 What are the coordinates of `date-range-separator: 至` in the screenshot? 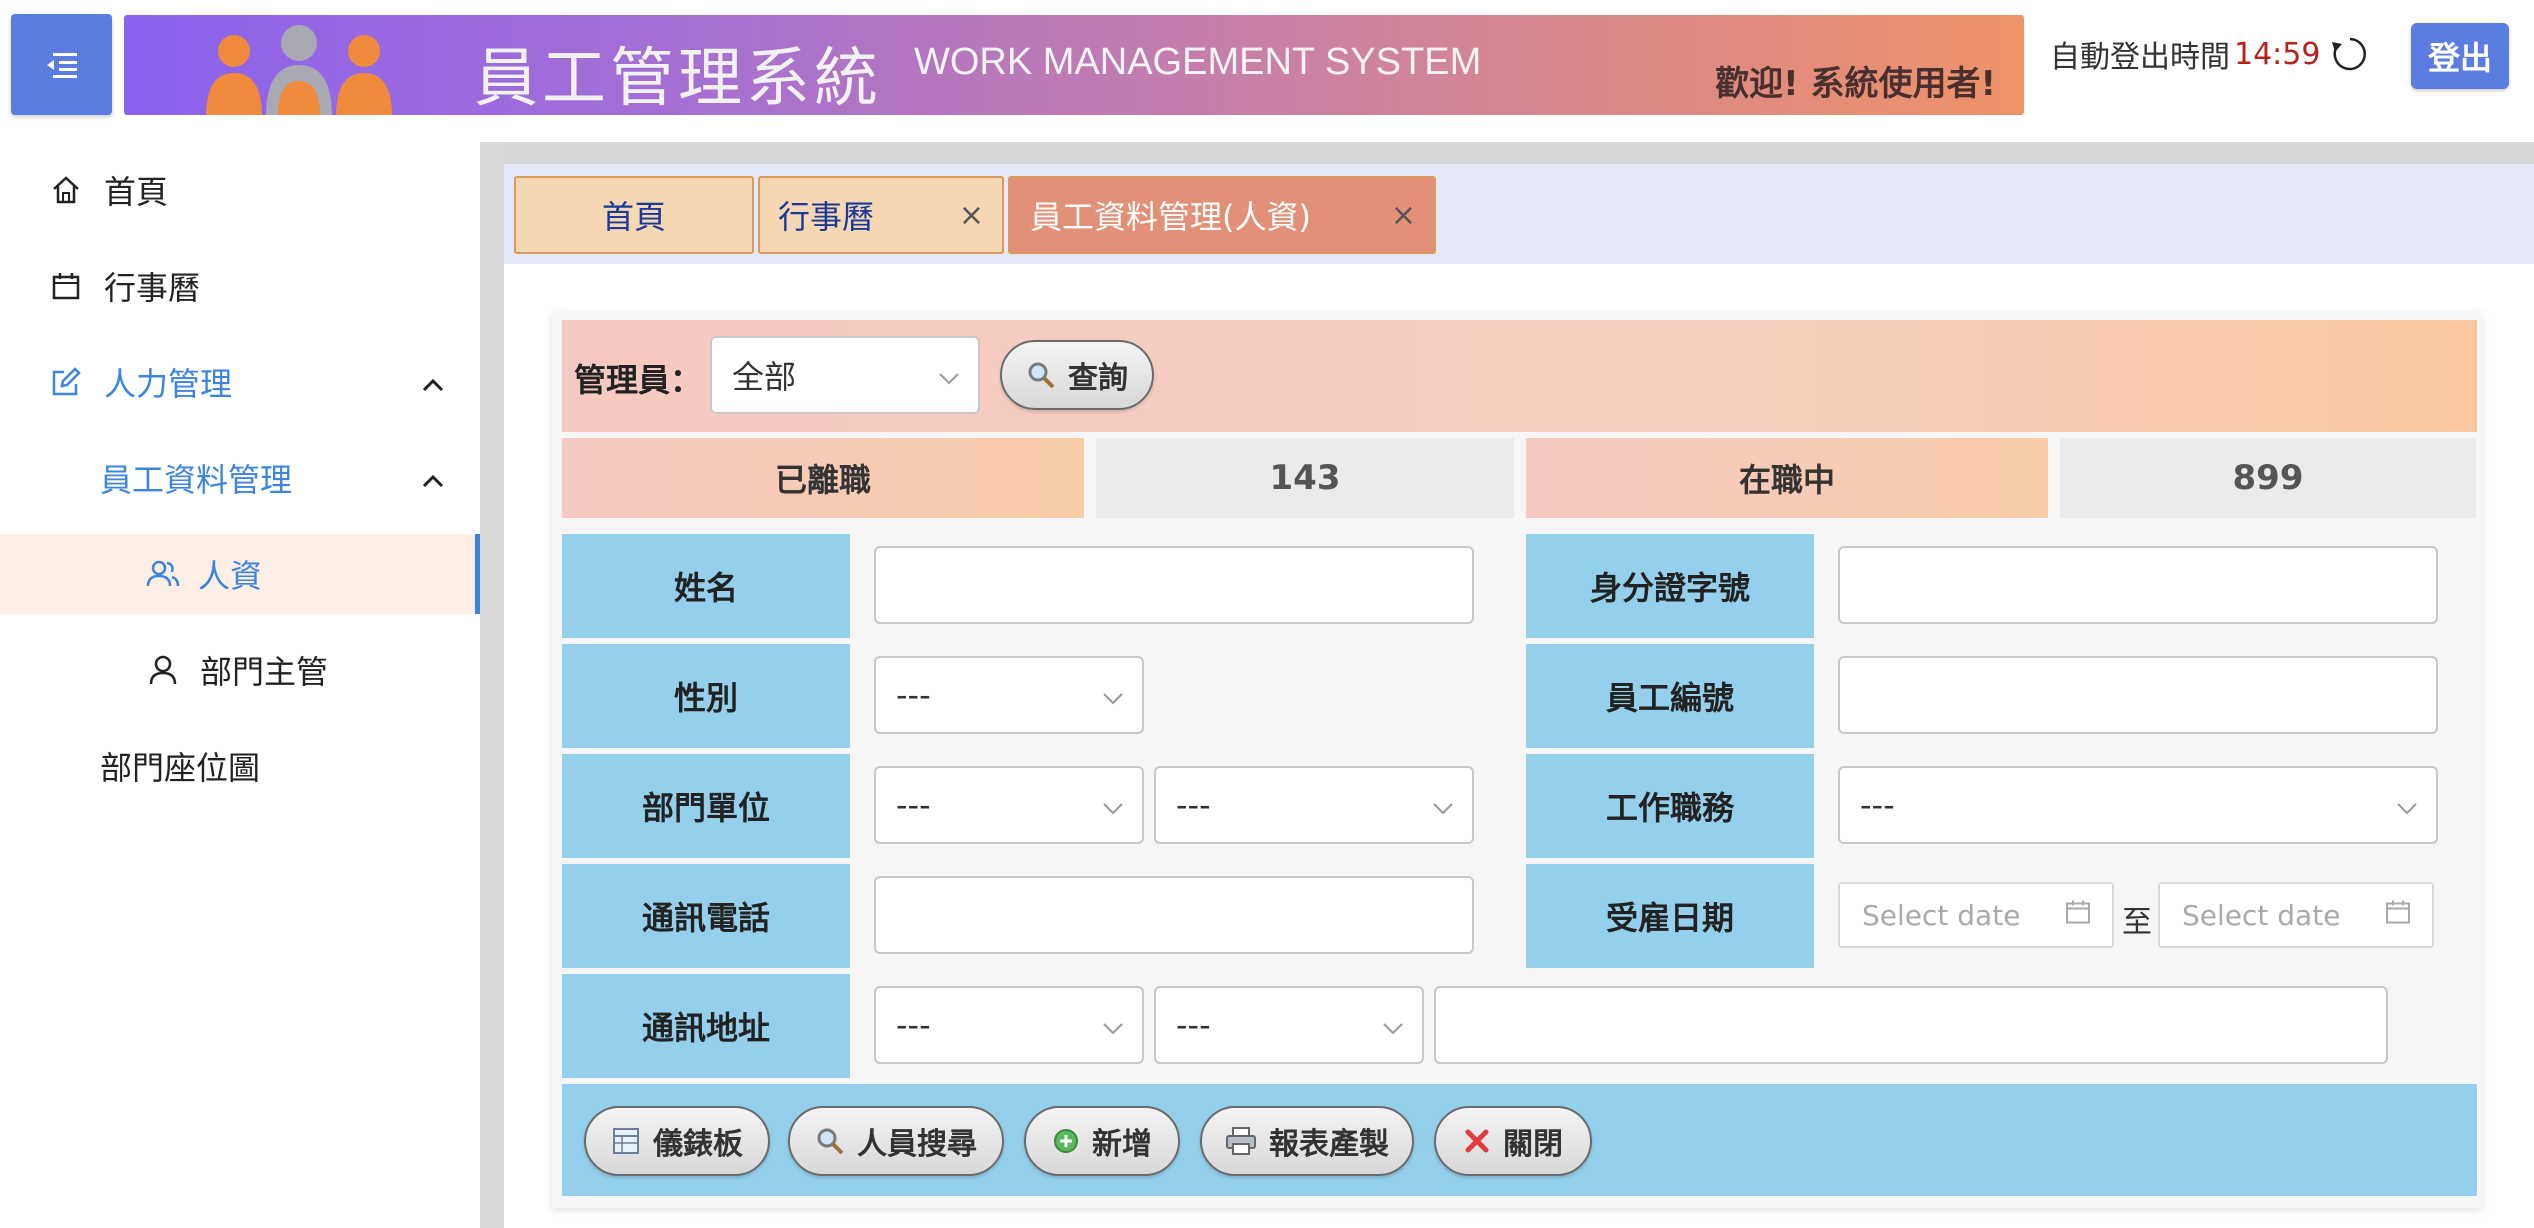 It's located at (2137, 922).